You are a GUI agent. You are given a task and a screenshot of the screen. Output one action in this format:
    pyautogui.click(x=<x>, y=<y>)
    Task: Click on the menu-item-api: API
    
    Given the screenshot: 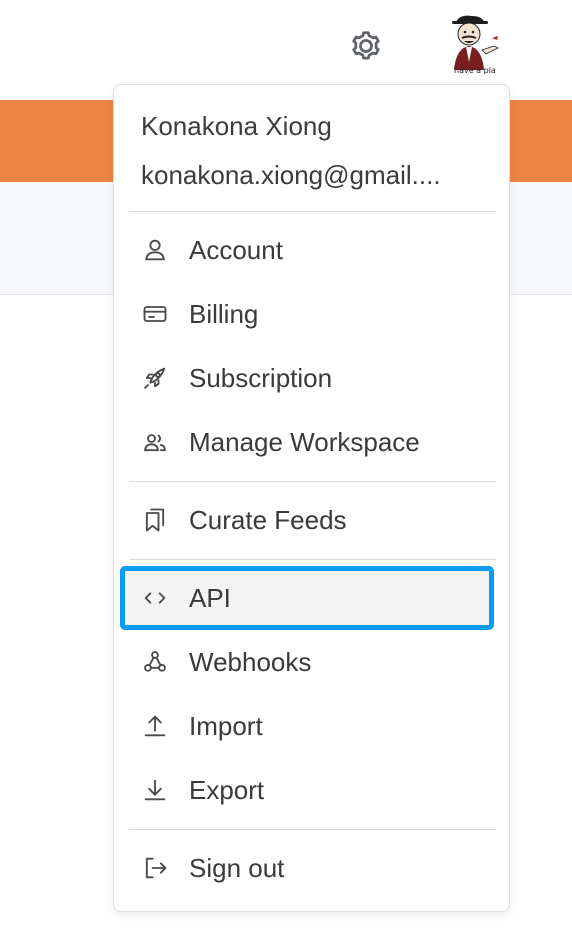 What is the action you would take?
    pyautogui.click(x=307, y=598)
    